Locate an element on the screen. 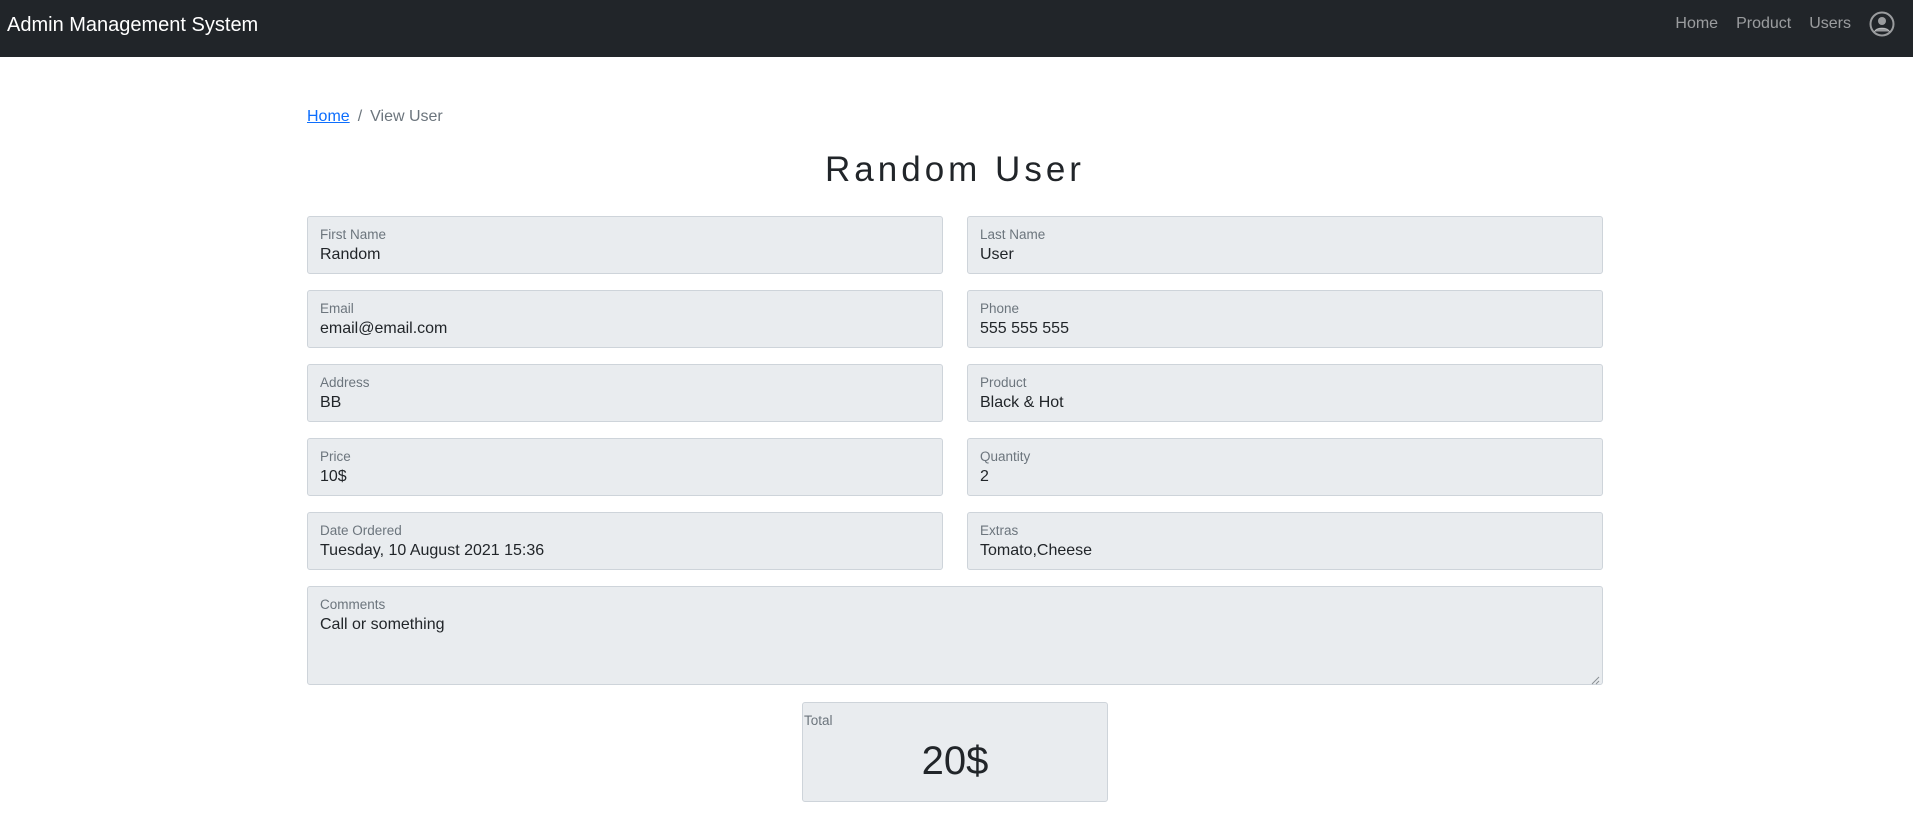  email-value: email@email.com is located at coordinates (384, 328).